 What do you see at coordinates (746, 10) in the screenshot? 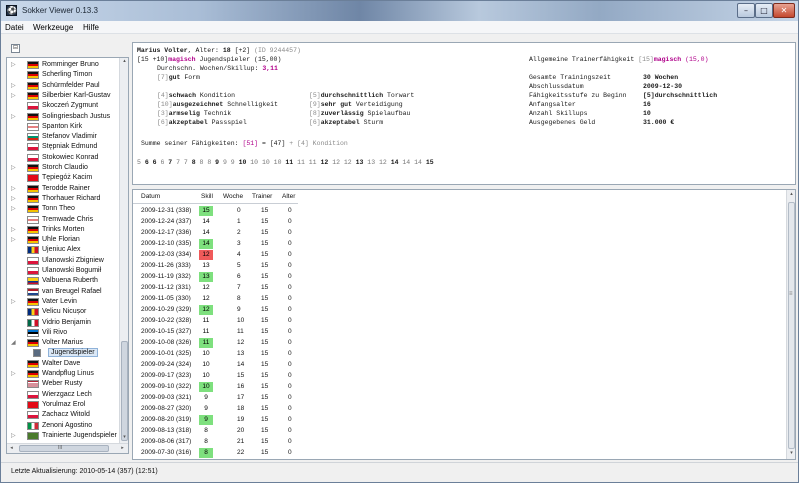
I see `minimize-button: –` at bounding box center [746, 10].